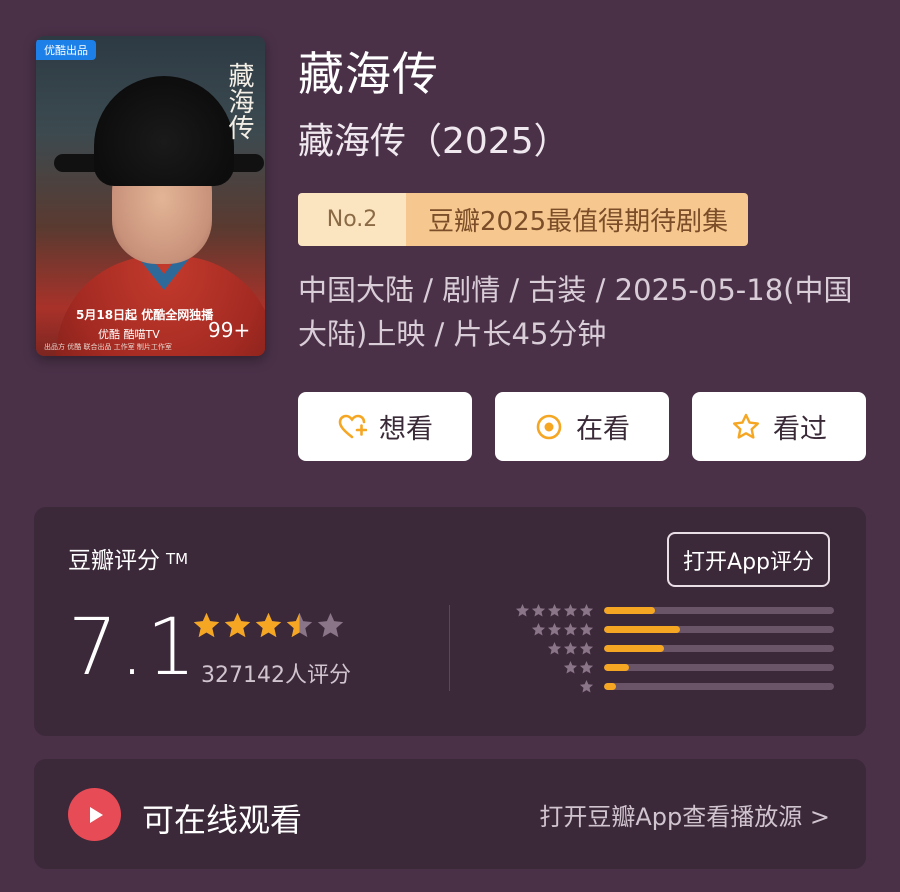 The height and width of the screenshot is (892, 900). What do you see at coordinates (239, 101) in the screenshot?
I see `poster-vertical-title: 藏海传` at bounding box center [239, 101].